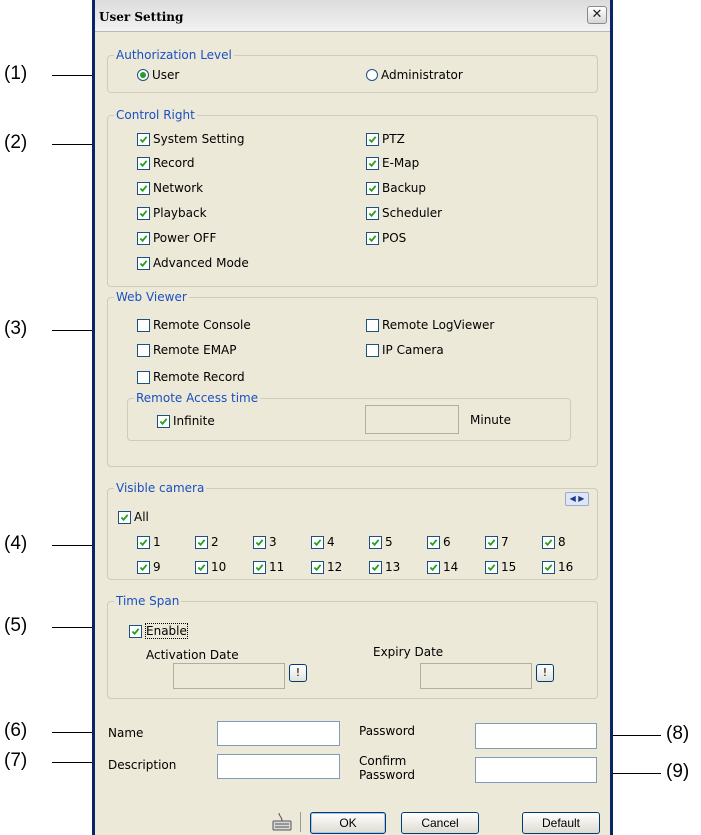  I want to click on camera-number-label: 4, so click(331, 542).